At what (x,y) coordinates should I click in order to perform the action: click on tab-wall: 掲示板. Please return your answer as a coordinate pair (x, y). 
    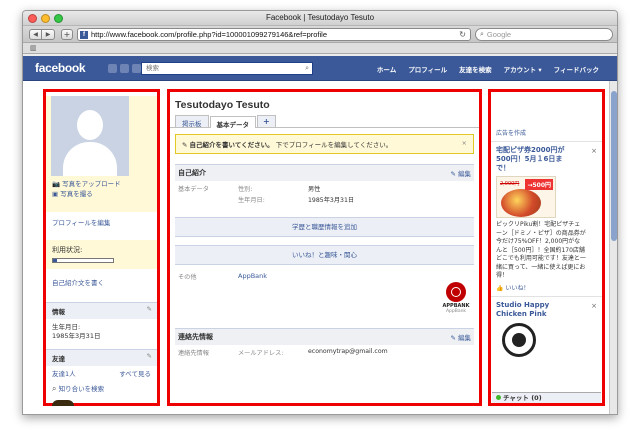
    Looking at the image, I should click on (192, 121).